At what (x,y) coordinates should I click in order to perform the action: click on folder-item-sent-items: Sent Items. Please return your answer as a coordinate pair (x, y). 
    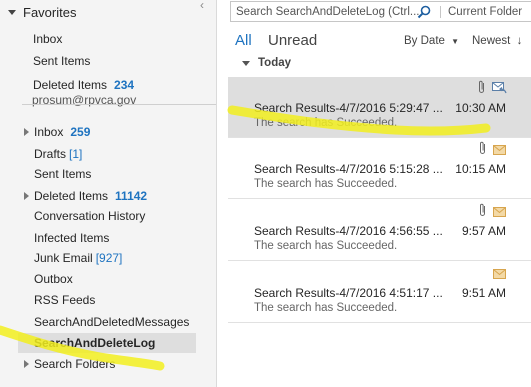
    Looking at the image, I should click on (62, 174).